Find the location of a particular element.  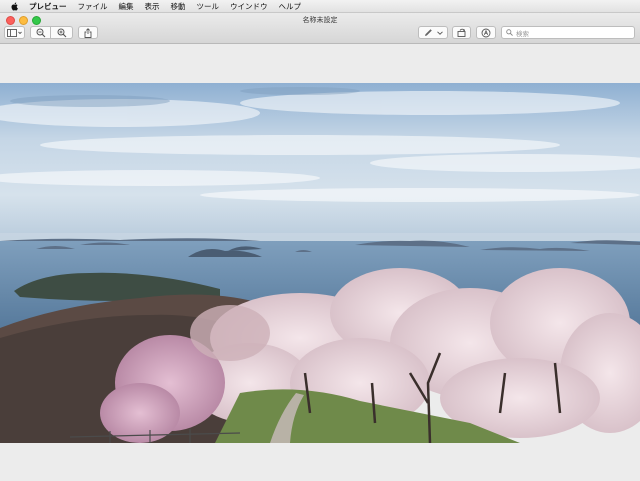

pen-markup-icon is located at coordinates (433, 32).